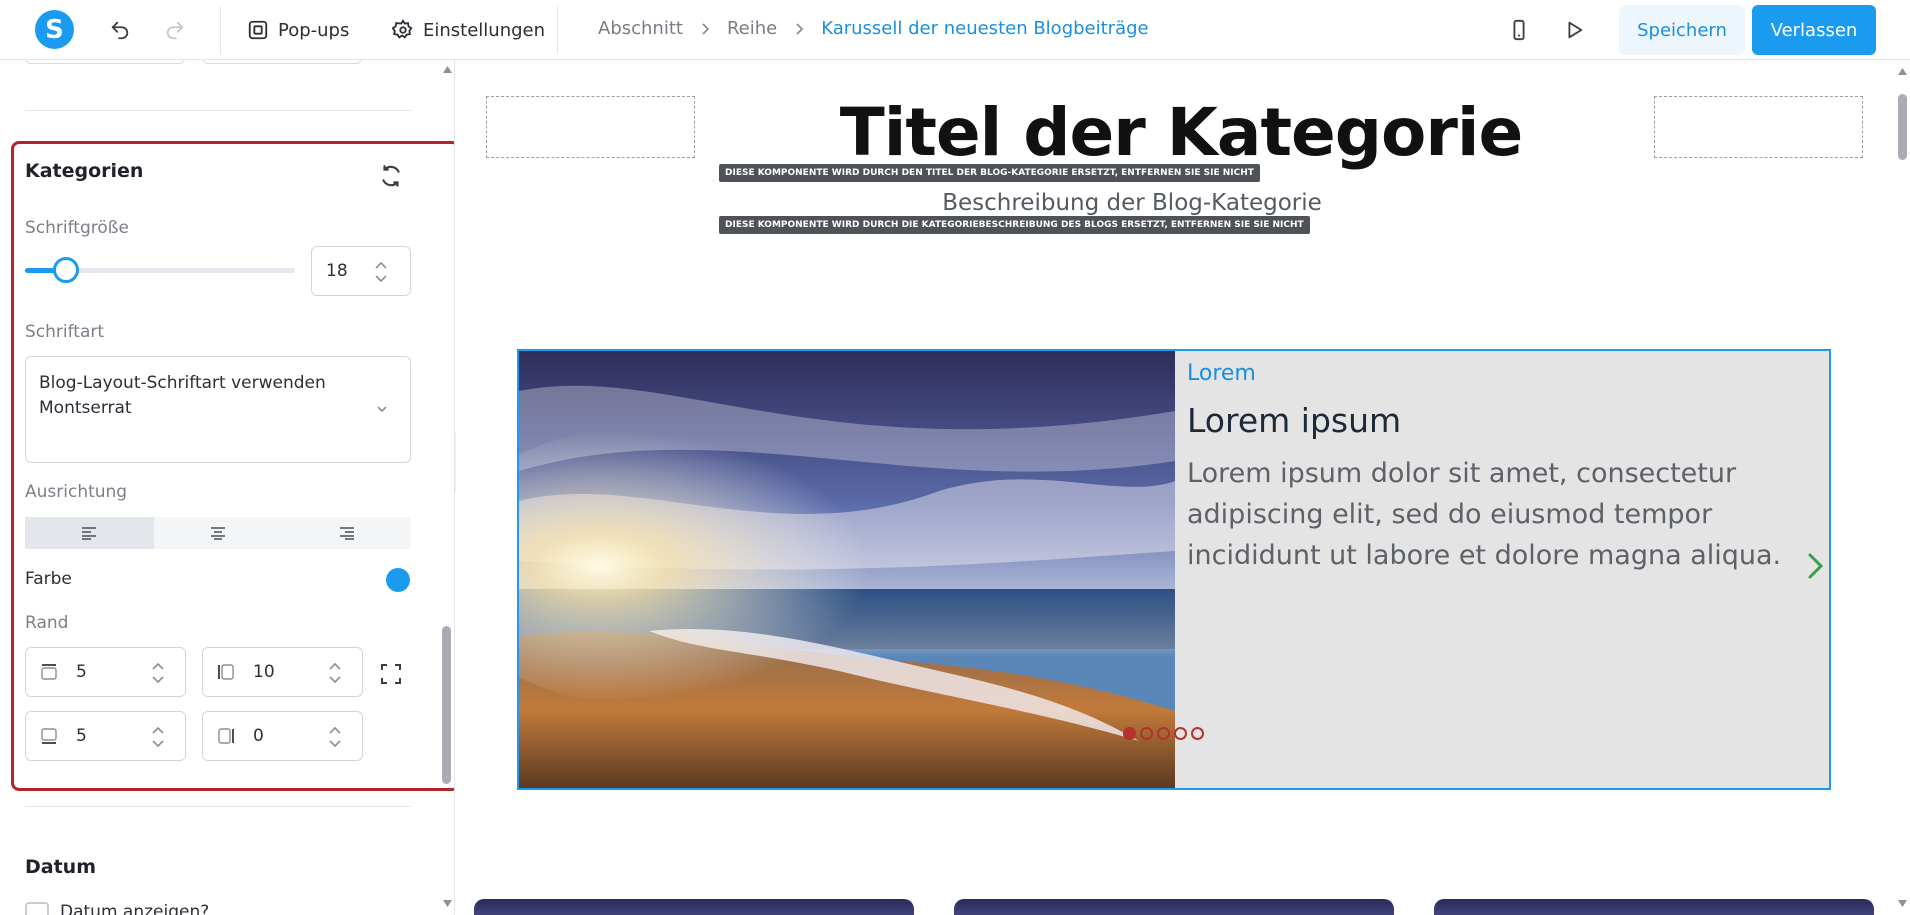 This screenshot has width=1910, height=915. I want to click on popups-label: Pop-ups, so click(314, 30).